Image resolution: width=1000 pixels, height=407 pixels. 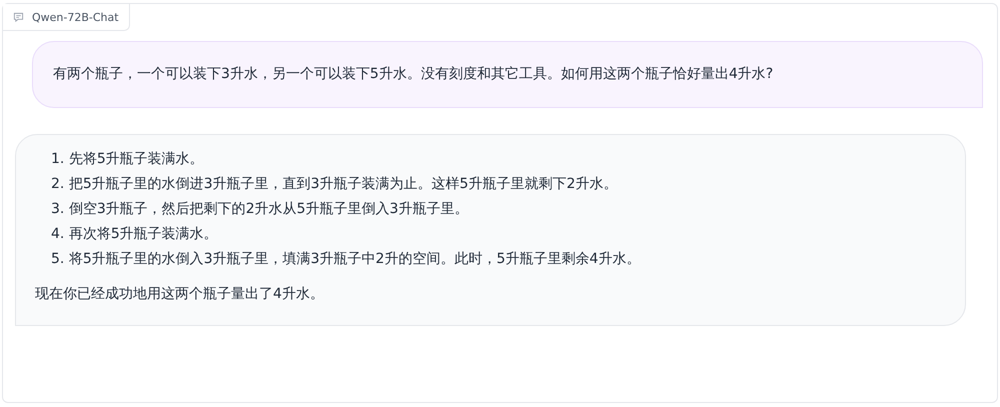 What do you see at coordinates (180, 294) in the screenshot?
I see `message-text: 现在你已经成功地用这两个瓶子量出了4升水。` at bounding box center [180, 294].